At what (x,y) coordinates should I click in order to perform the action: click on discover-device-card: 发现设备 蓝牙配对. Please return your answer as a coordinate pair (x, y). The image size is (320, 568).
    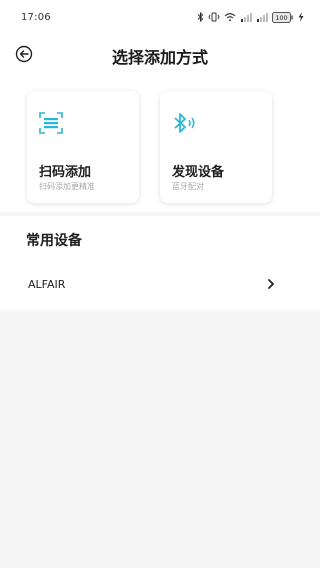
    Looking at the image, I should click on (216, 147).